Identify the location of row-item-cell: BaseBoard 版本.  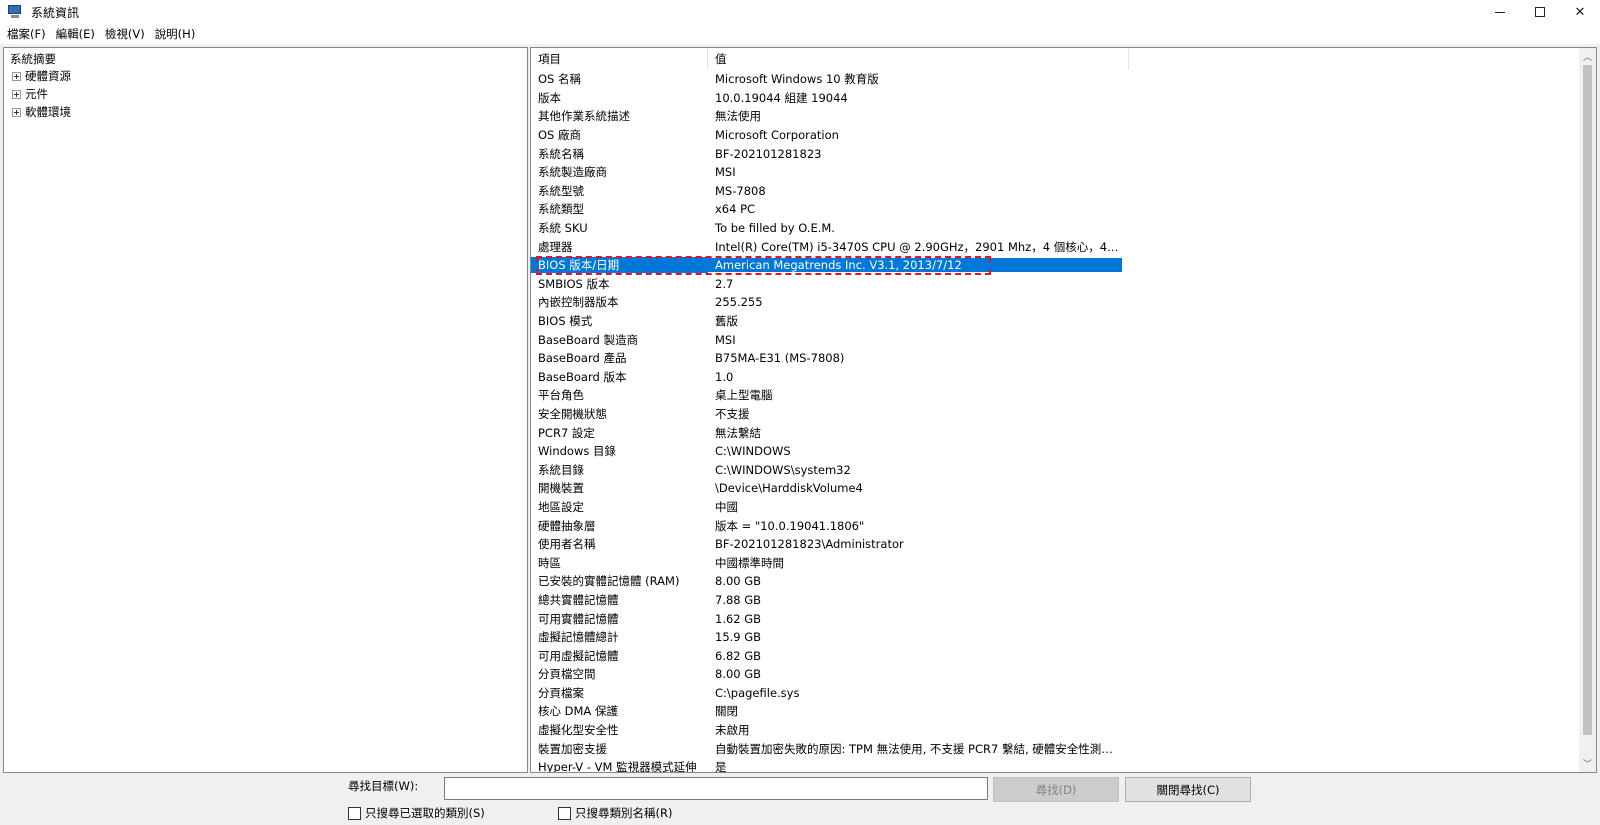
(582, 376).